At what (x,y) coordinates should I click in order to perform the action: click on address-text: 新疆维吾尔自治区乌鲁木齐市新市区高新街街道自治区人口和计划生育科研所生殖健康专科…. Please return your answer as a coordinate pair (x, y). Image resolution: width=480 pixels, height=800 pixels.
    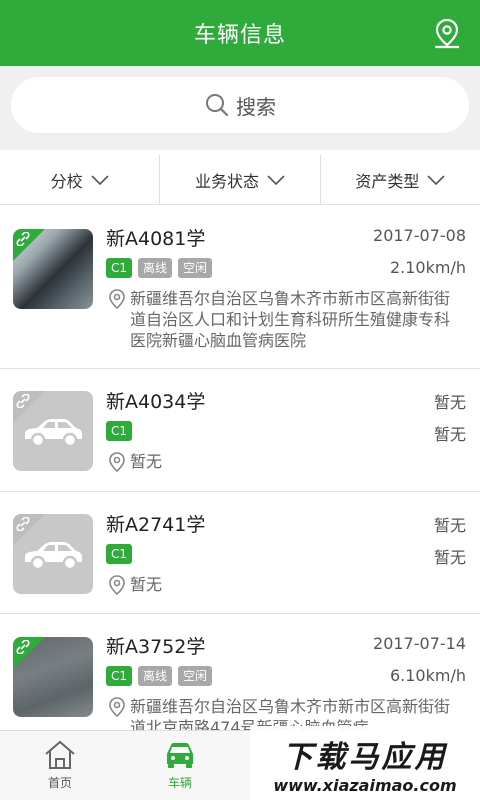
    Looking at the image, I should click on (290, 319).